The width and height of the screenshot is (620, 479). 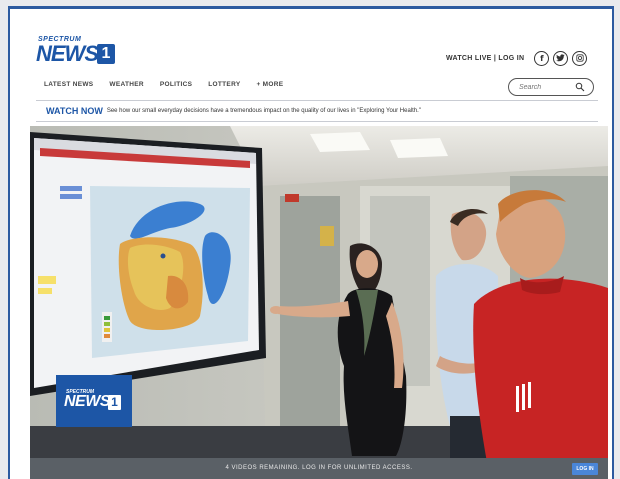 What do you see at coordinates (67, 53) in the screenshot?
I see `logo-news-text: NEWS` at bounding box center [67, 53].